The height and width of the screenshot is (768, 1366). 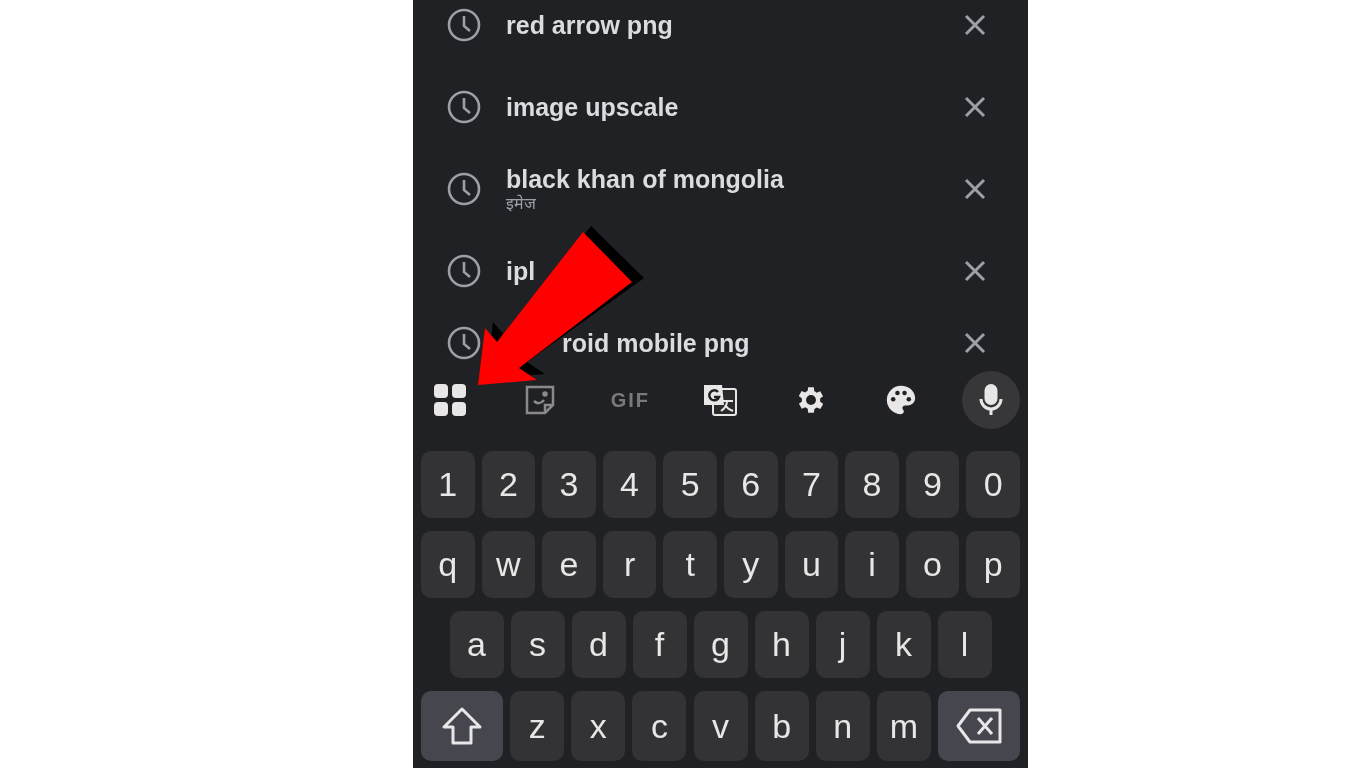 I want to click on keyboard-key: 0, so click(x=993, y=484).